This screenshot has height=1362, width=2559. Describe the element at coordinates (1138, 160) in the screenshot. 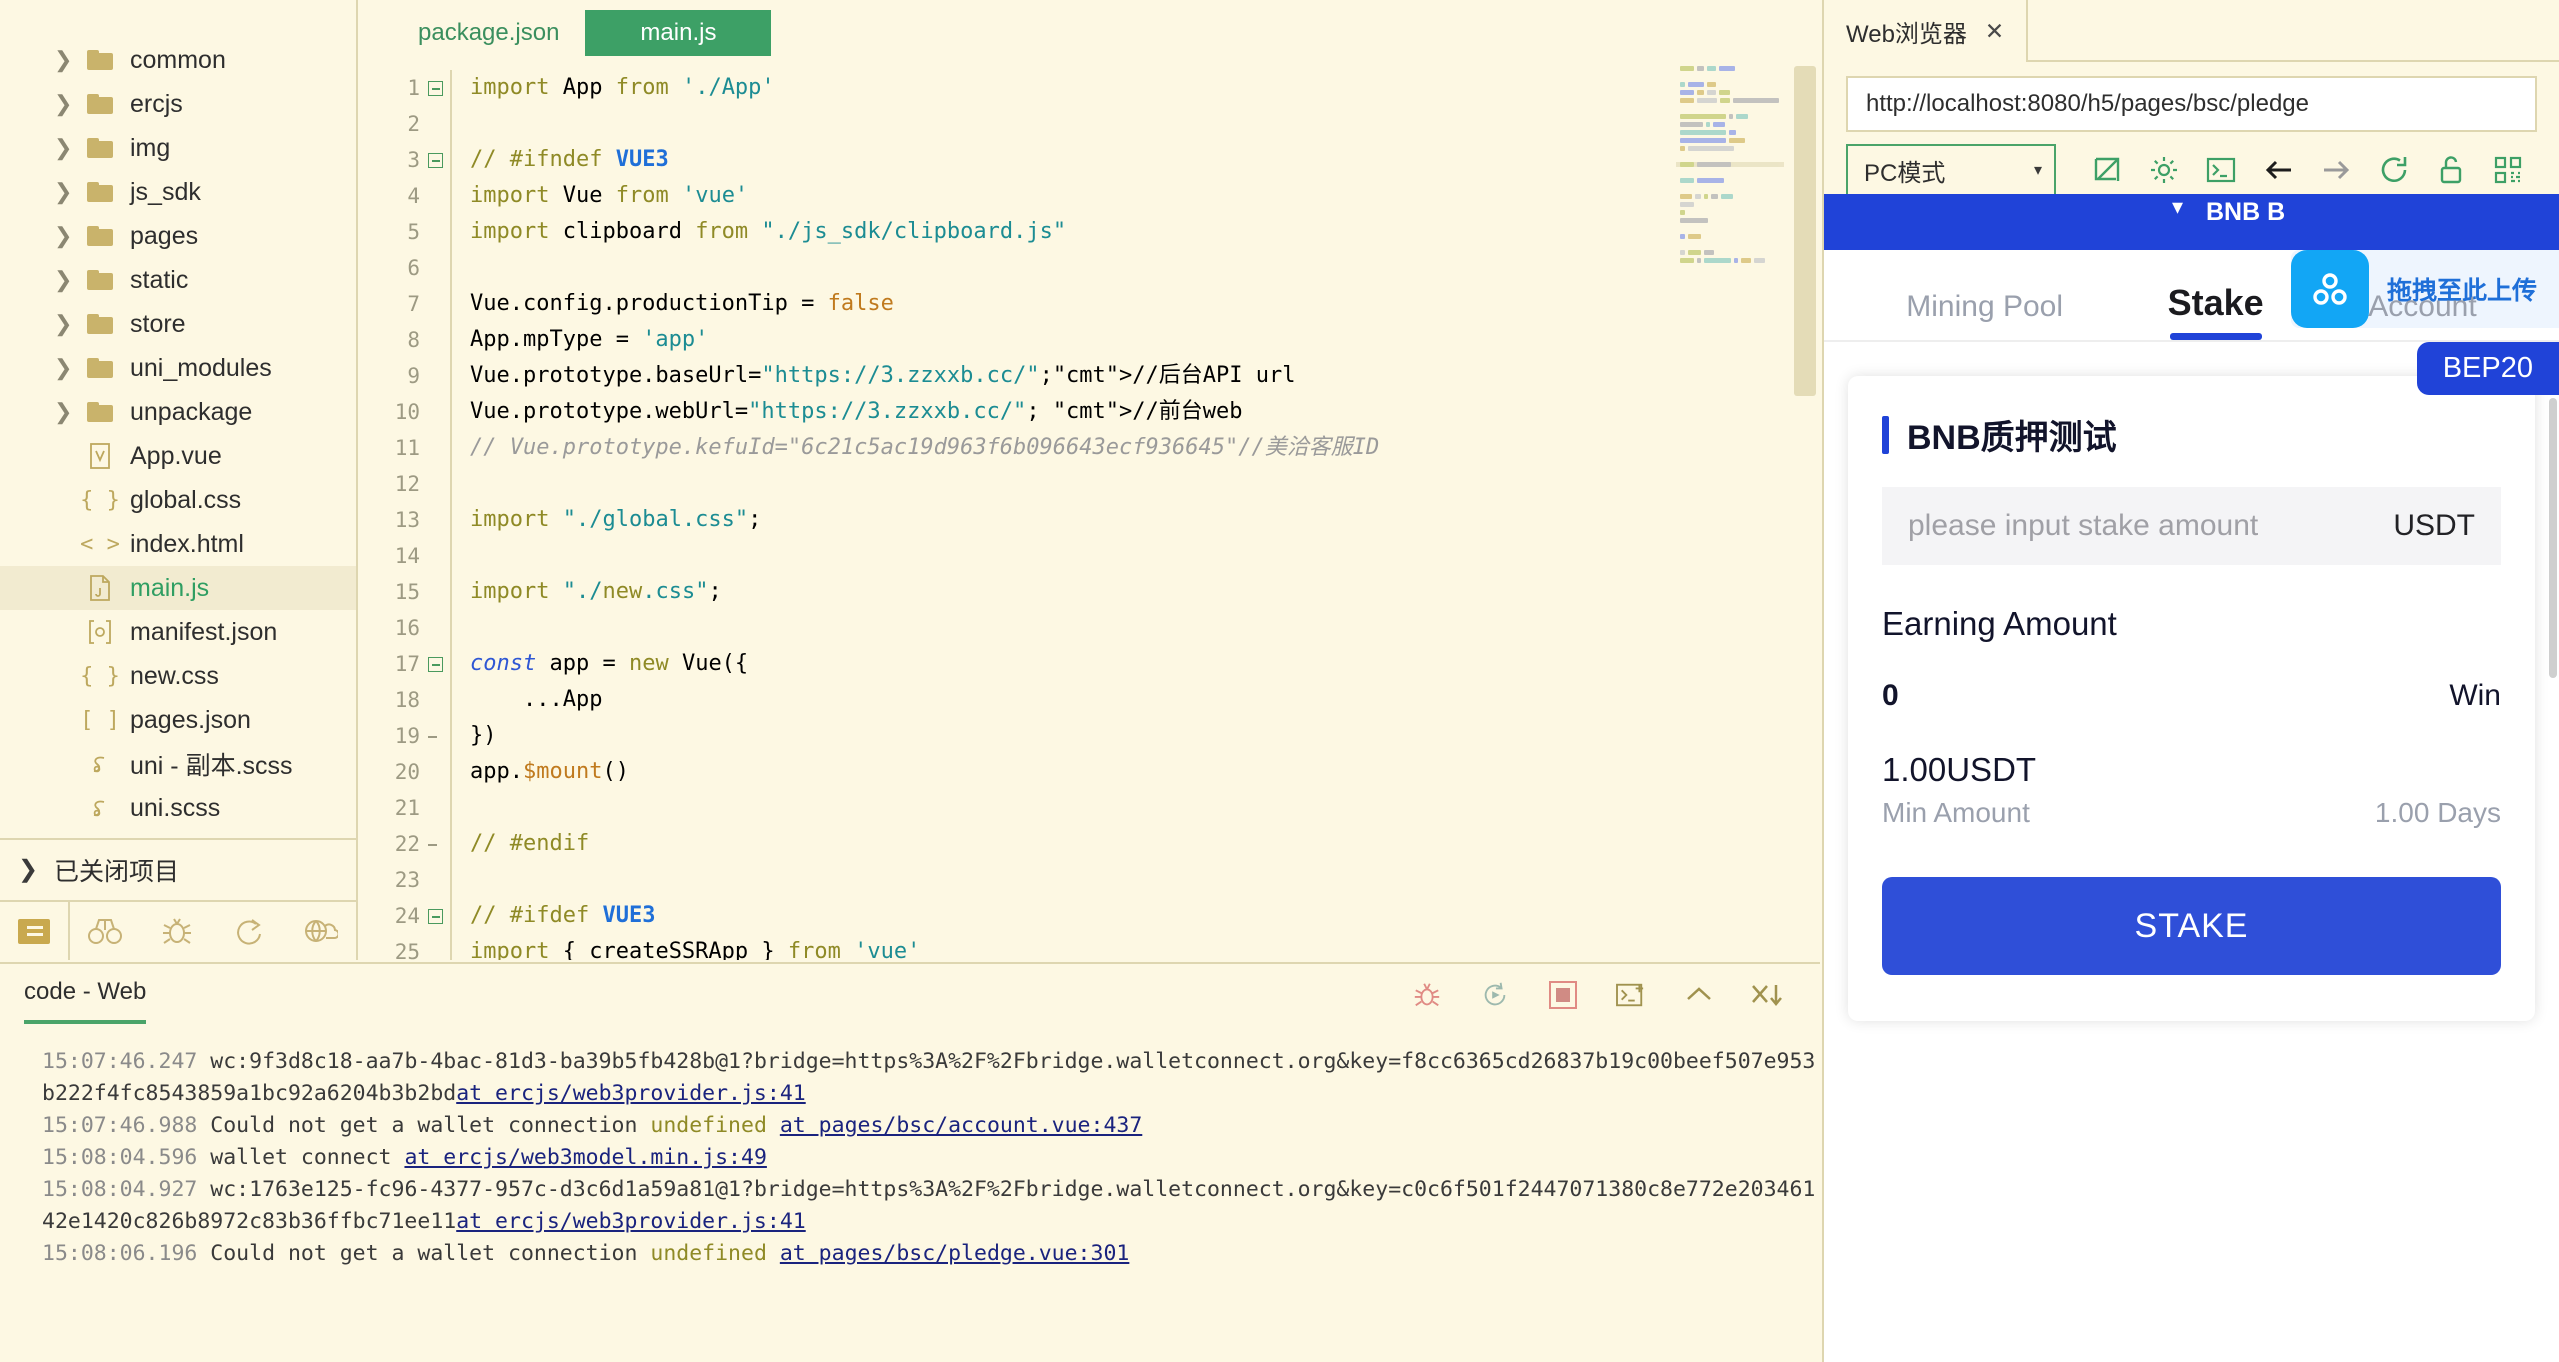

I see `code-line: // #ifndef VUE3` at that location.